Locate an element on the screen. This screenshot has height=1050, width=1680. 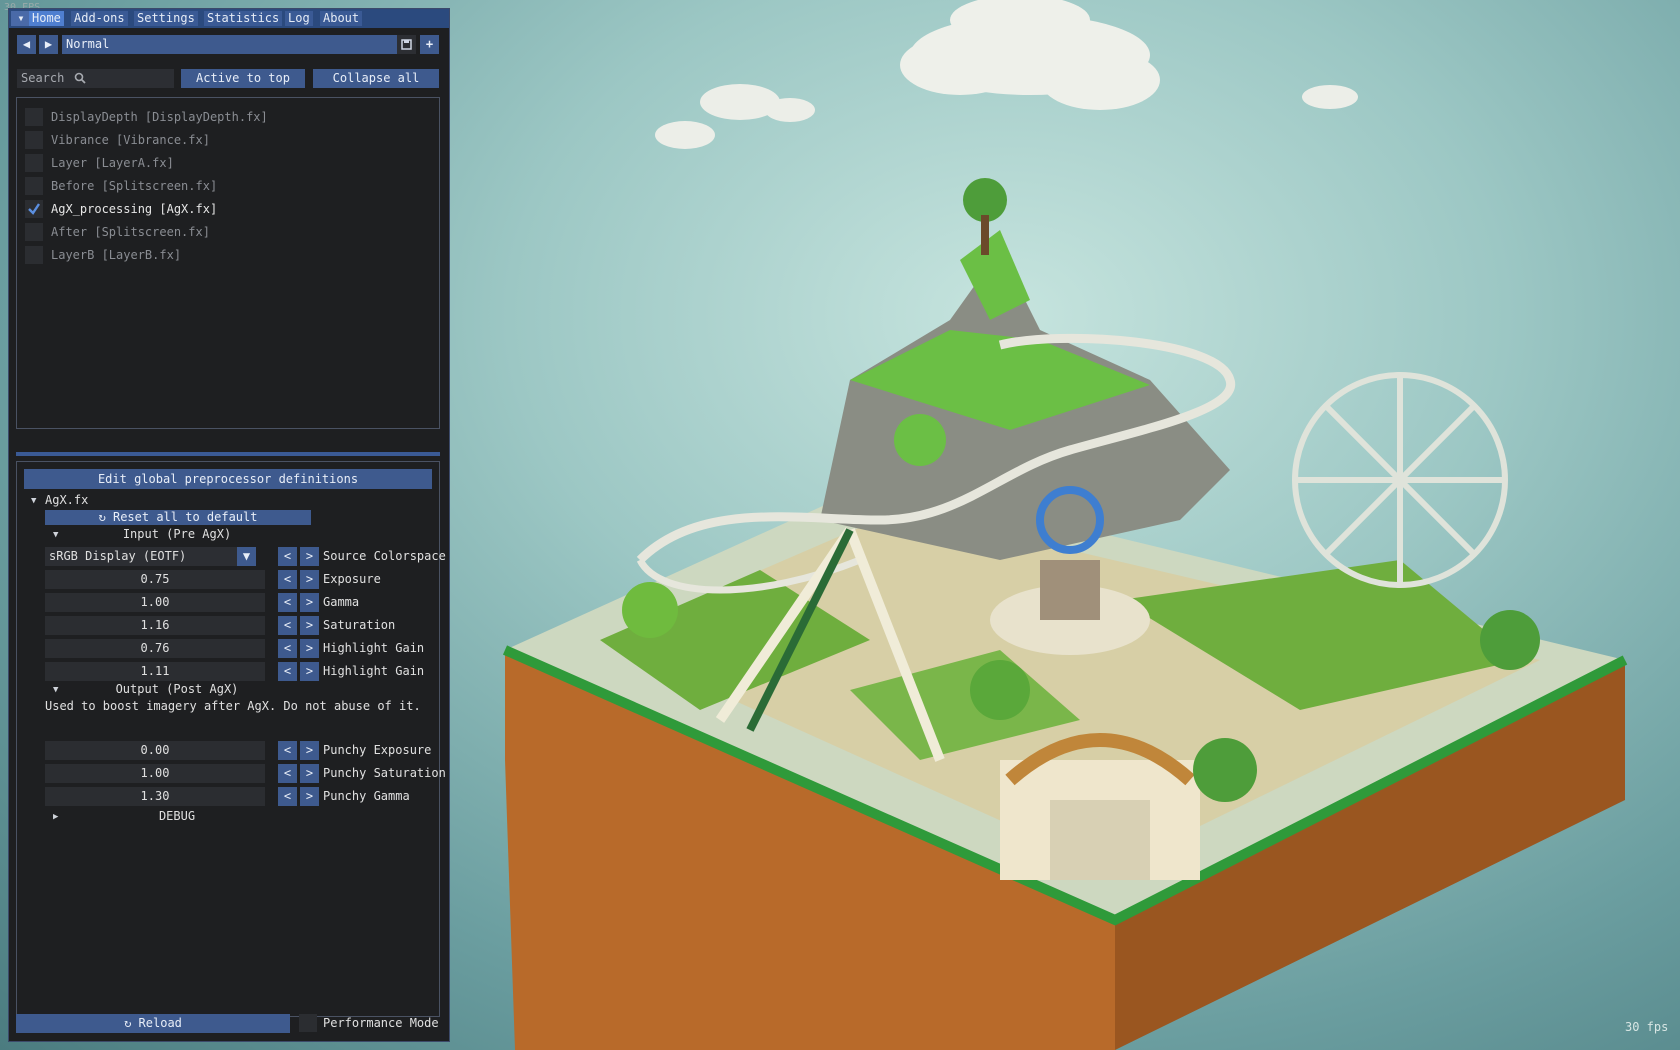
tab-log: Log is located at coordinates (299, 18).